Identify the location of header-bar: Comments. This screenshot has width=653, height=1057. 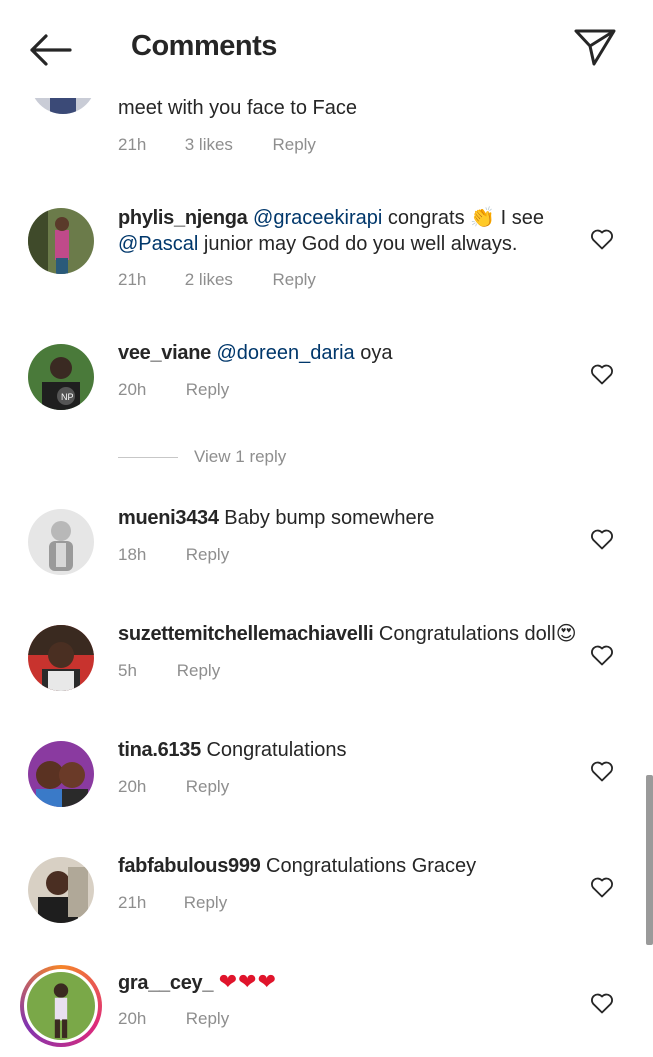
(326, 49).